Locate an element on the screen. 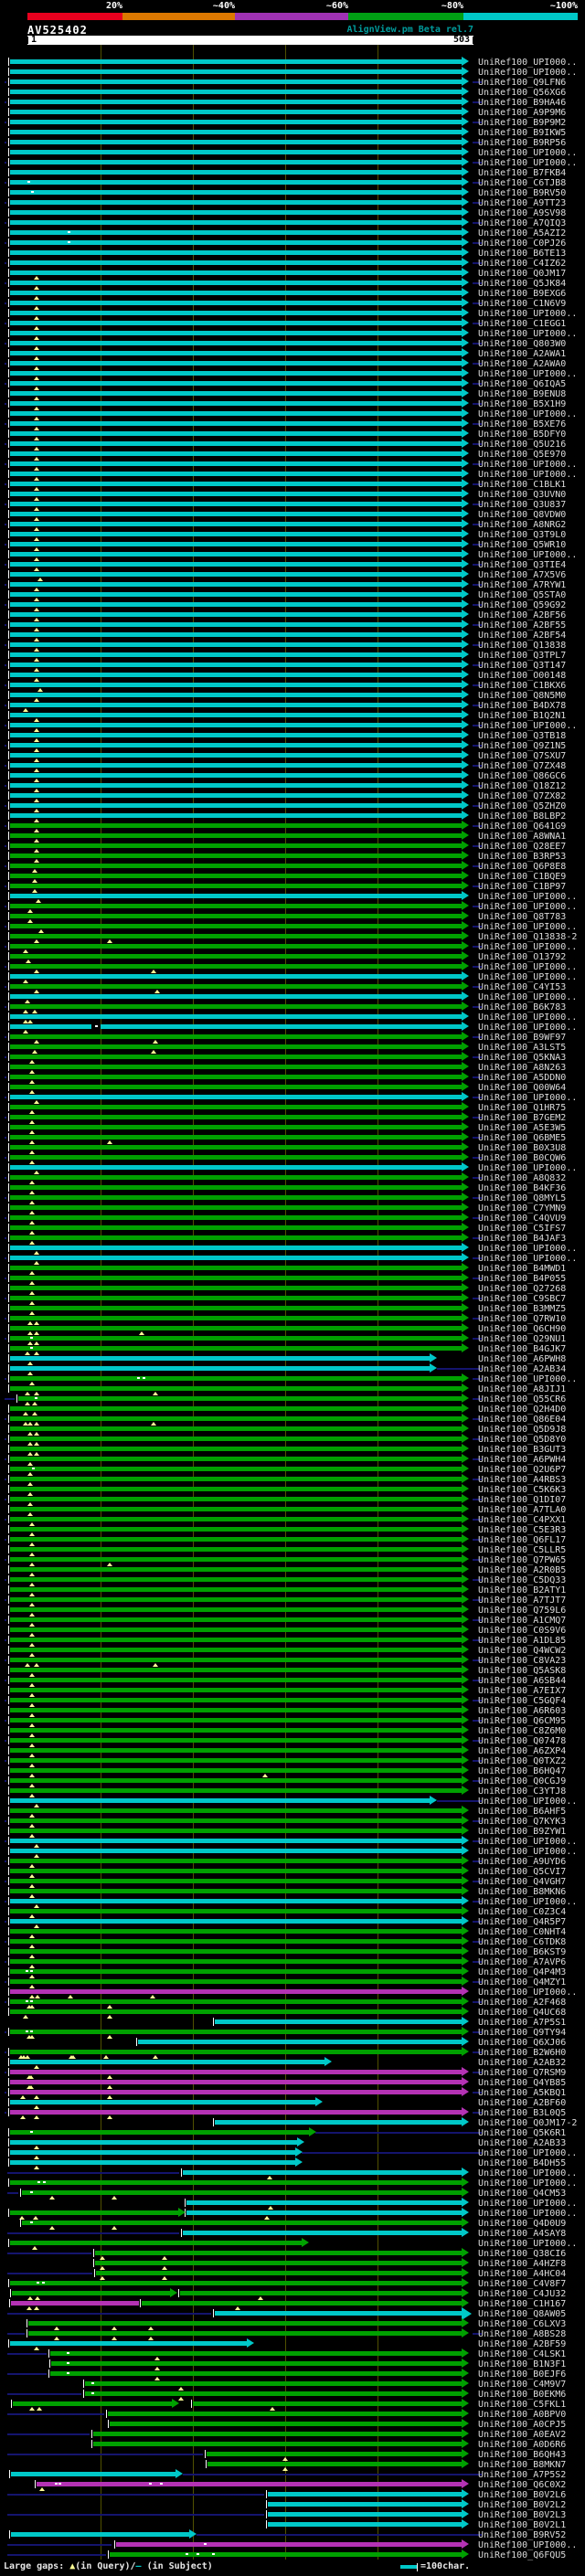 The height and width of the screenshot is (2576, 585). hit-label: UniRef100_B5X1H9 is located at coordinates (522, 404).